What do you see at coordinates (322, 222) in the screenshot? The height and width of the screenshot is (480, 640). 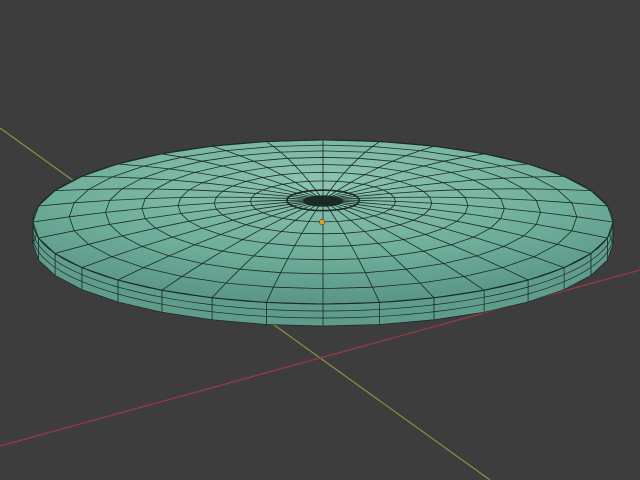 I see `object-origin-dot` at bounding box center [322, 222].